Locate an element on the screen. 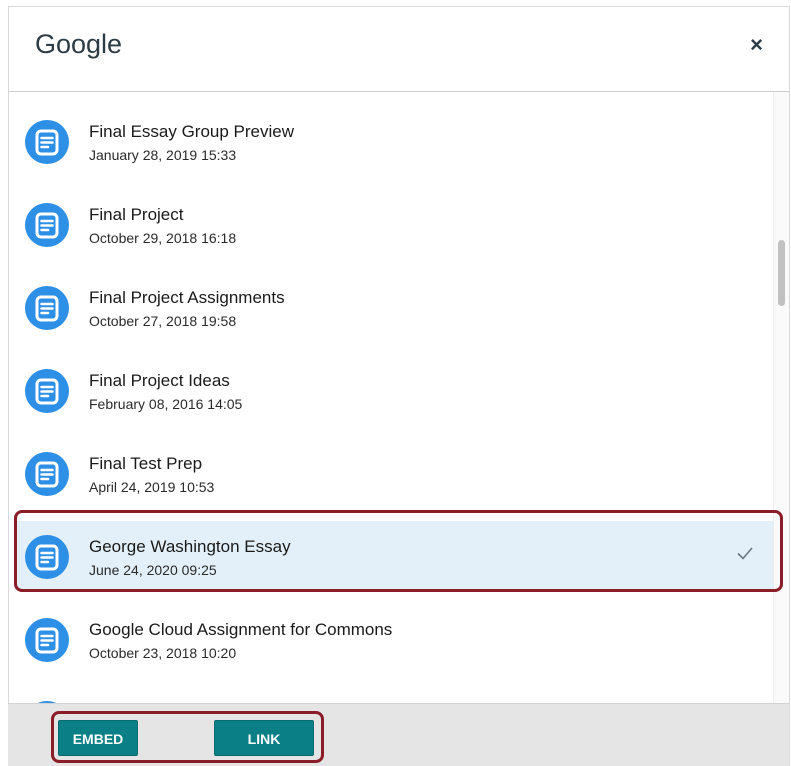  scrollbar is located at coordinates (781, 398).